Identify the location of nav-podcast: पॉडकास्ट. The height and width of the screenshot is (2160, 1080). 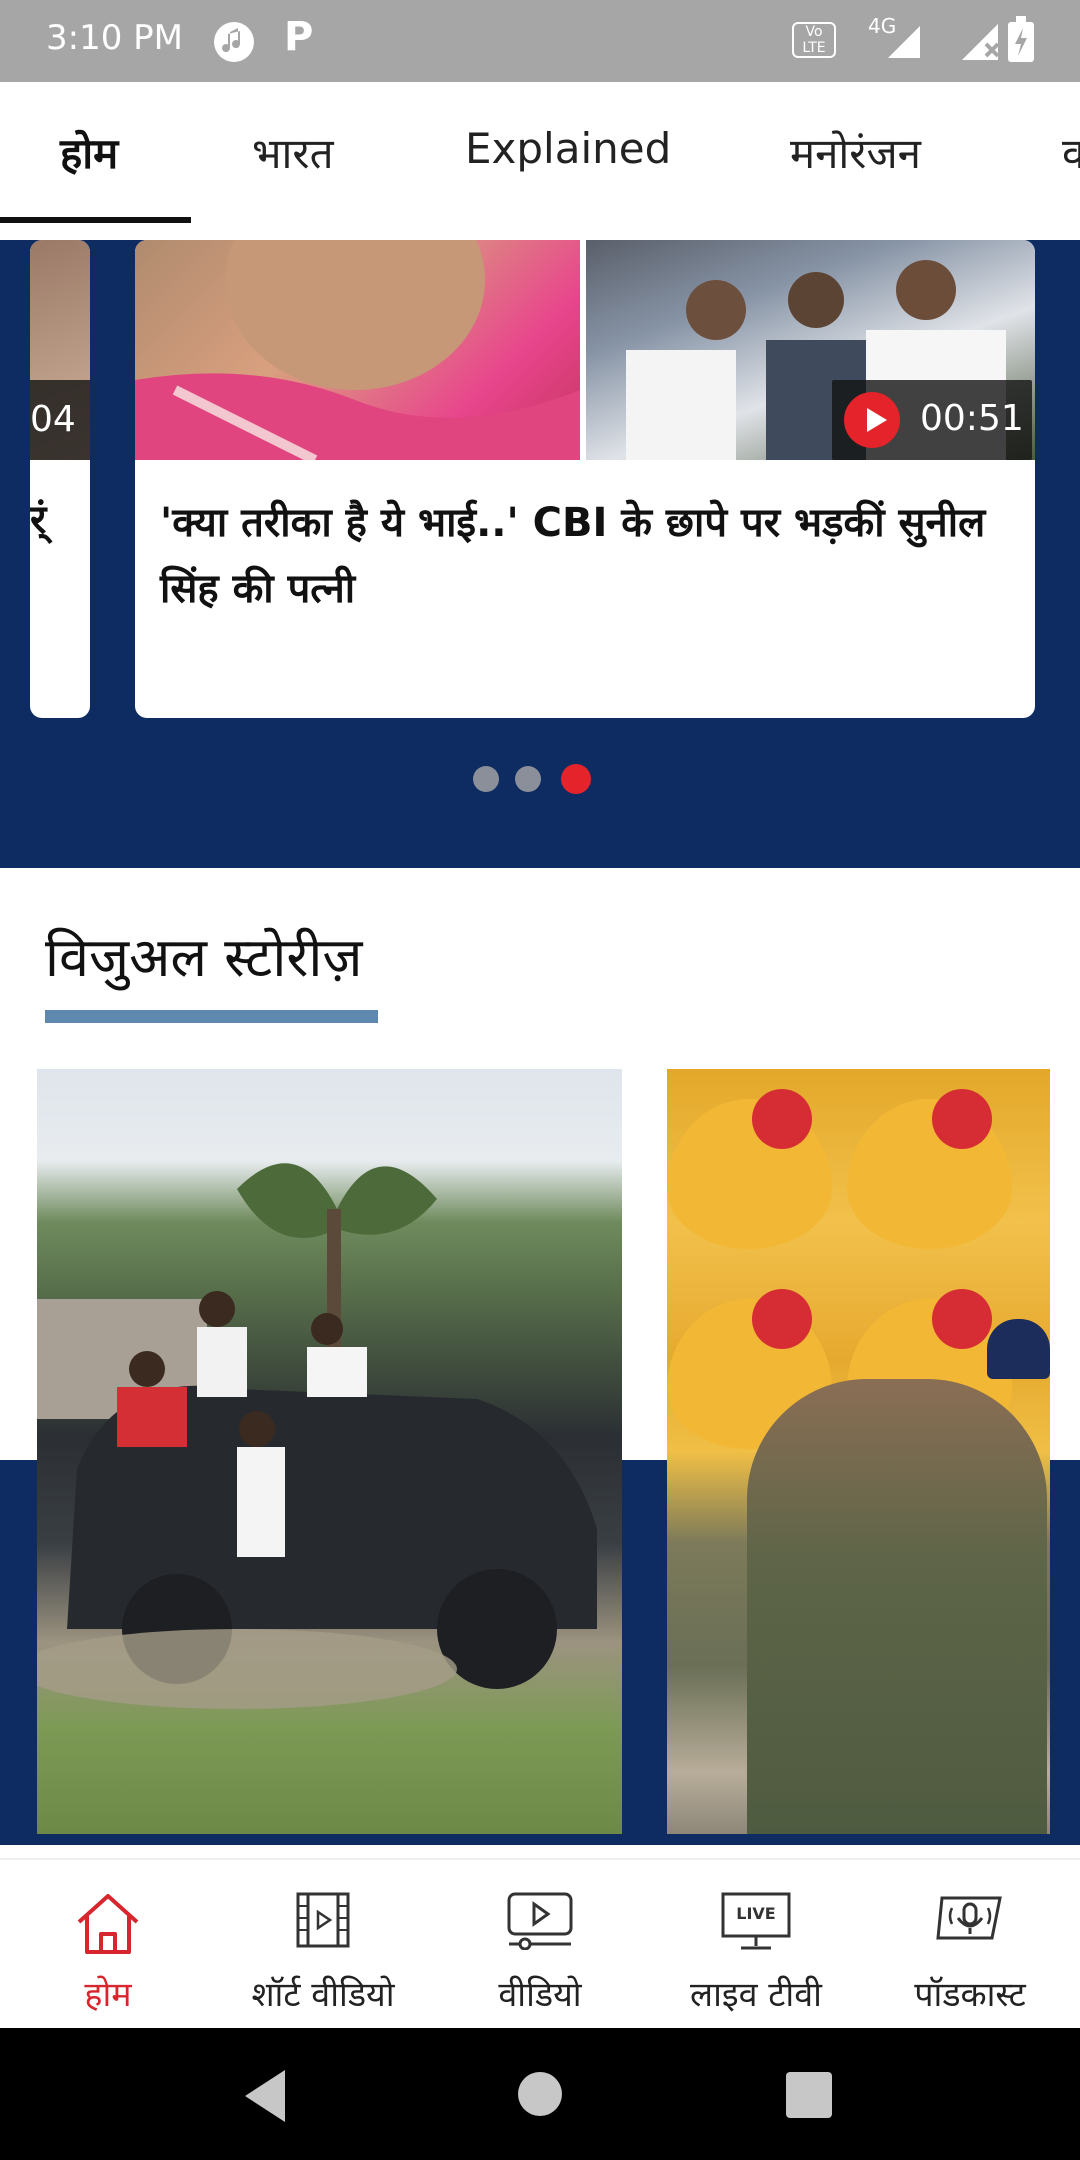
(970, 1945).